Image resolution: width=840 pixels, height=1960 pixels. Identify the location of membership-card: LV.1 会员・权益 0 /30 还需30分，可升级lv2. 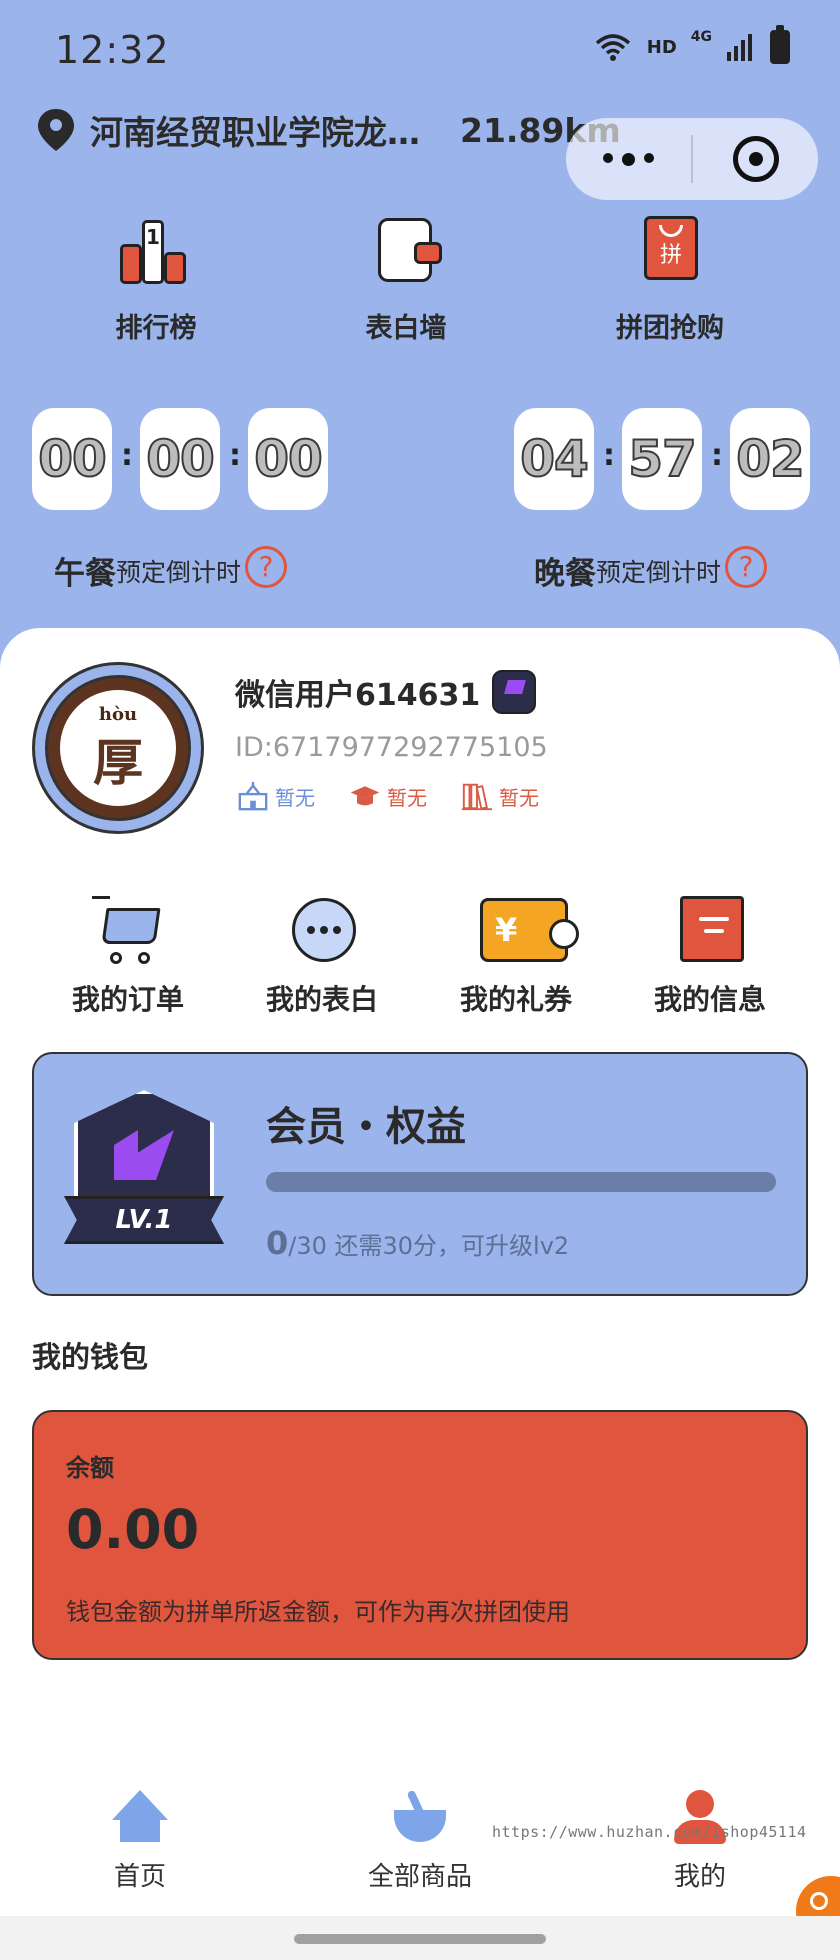
(420, 1174).